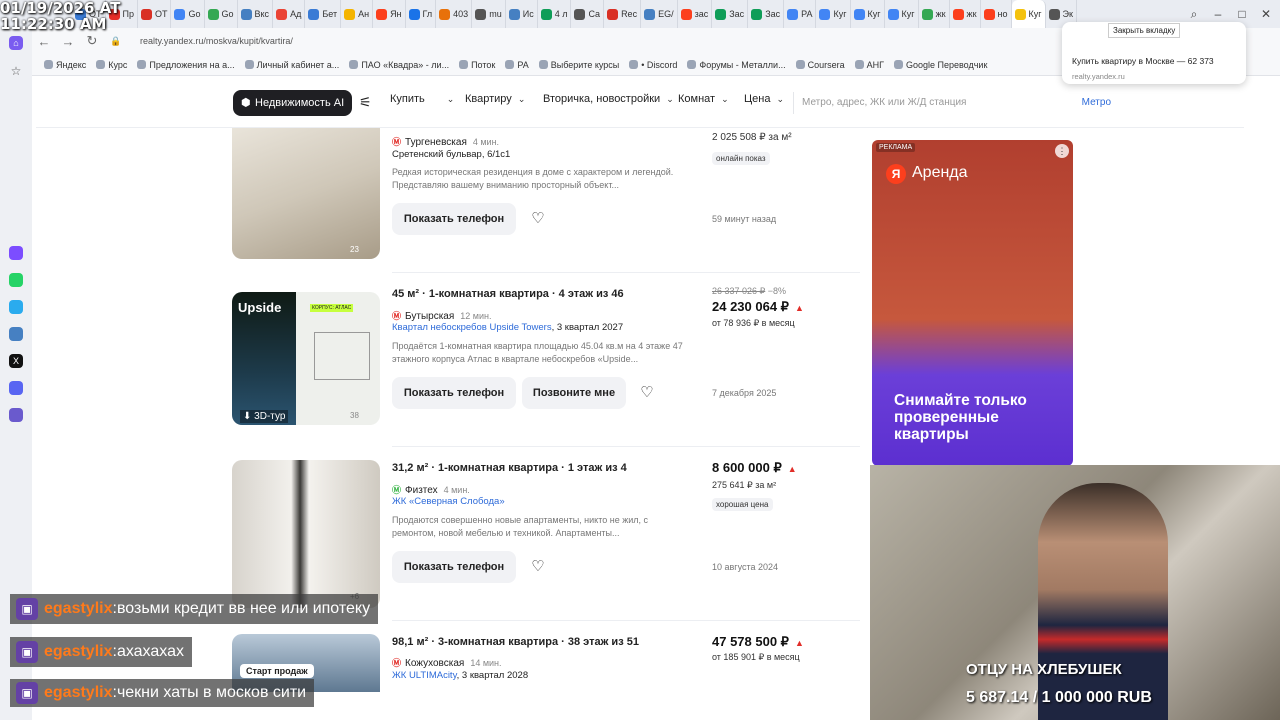  Describe the element at coordinates (495, 99) in the screenshot. I see `filter-type: Квартиру ⌄` at that location.